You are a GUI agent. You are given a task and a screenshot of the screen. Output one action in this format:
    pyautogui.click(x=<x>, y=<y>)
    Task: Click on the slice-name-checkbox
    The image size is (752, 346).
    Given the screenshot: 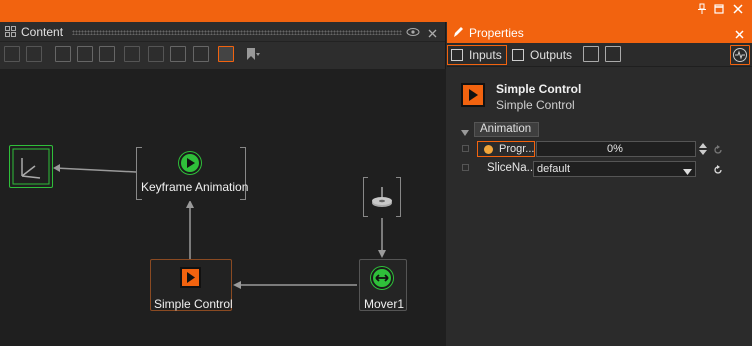 What is the action you would take?
    pyautogui.click(x=465, y=167)
    